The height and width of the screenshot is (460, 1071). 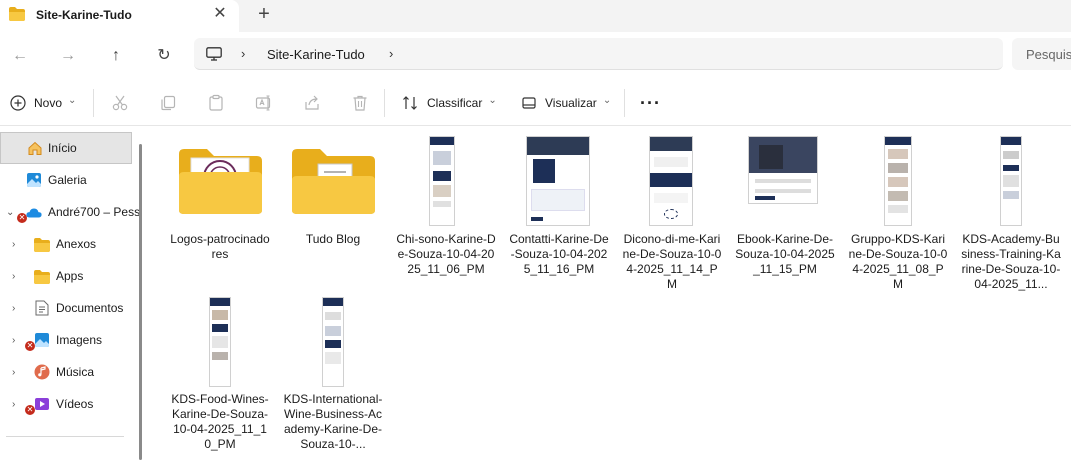 What do you see at coordinates (164, 56) in the screenshot?
I see `refresh-button: ↻` at bounding box center [164, 56].